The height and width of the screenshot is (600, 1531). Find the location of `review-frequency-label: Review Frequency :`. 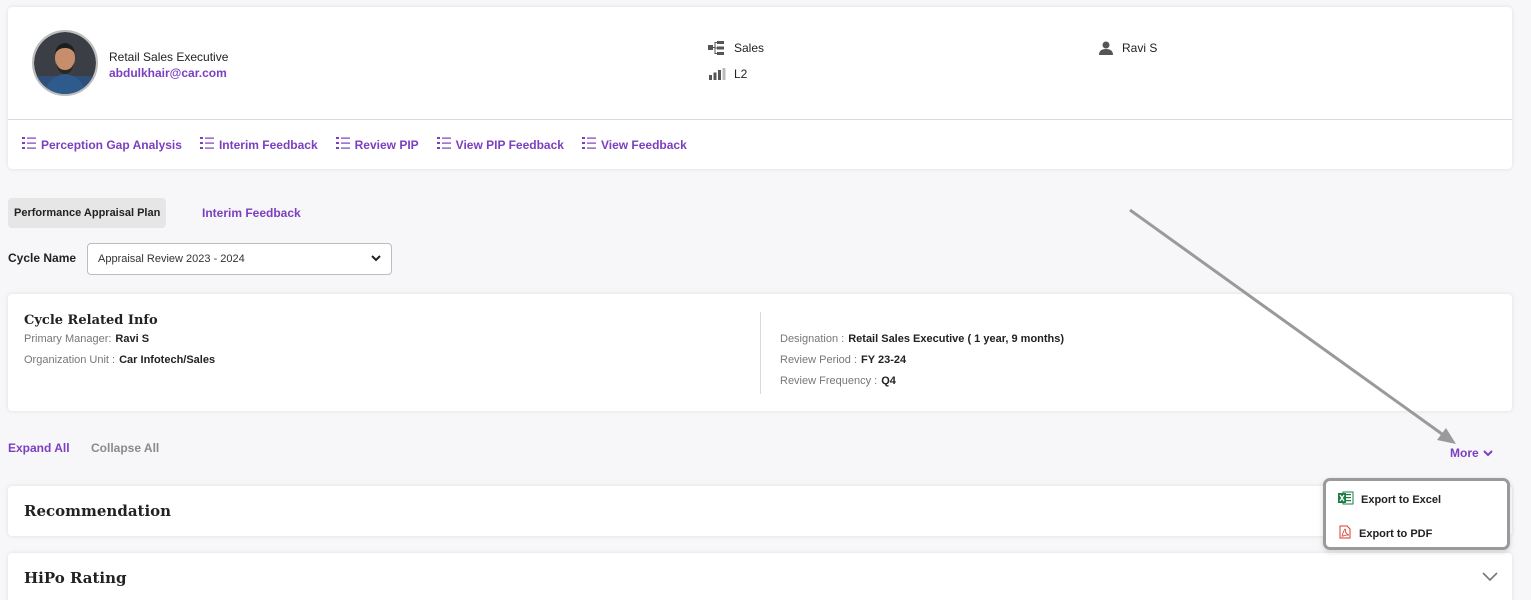

review-frequency-label: Review Frequency : is located at coordinates (829, 381).